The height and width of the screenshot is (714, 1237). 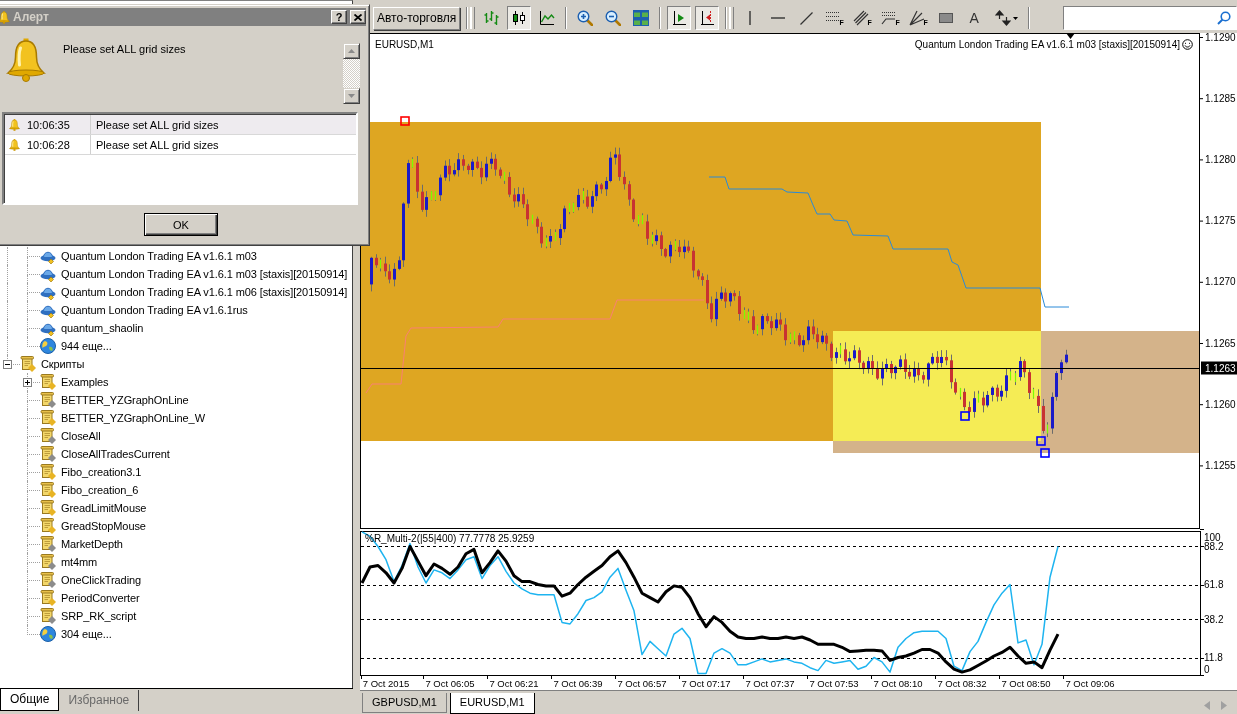 I want to click on axis-label: 100, so click(x=1212, y=537).